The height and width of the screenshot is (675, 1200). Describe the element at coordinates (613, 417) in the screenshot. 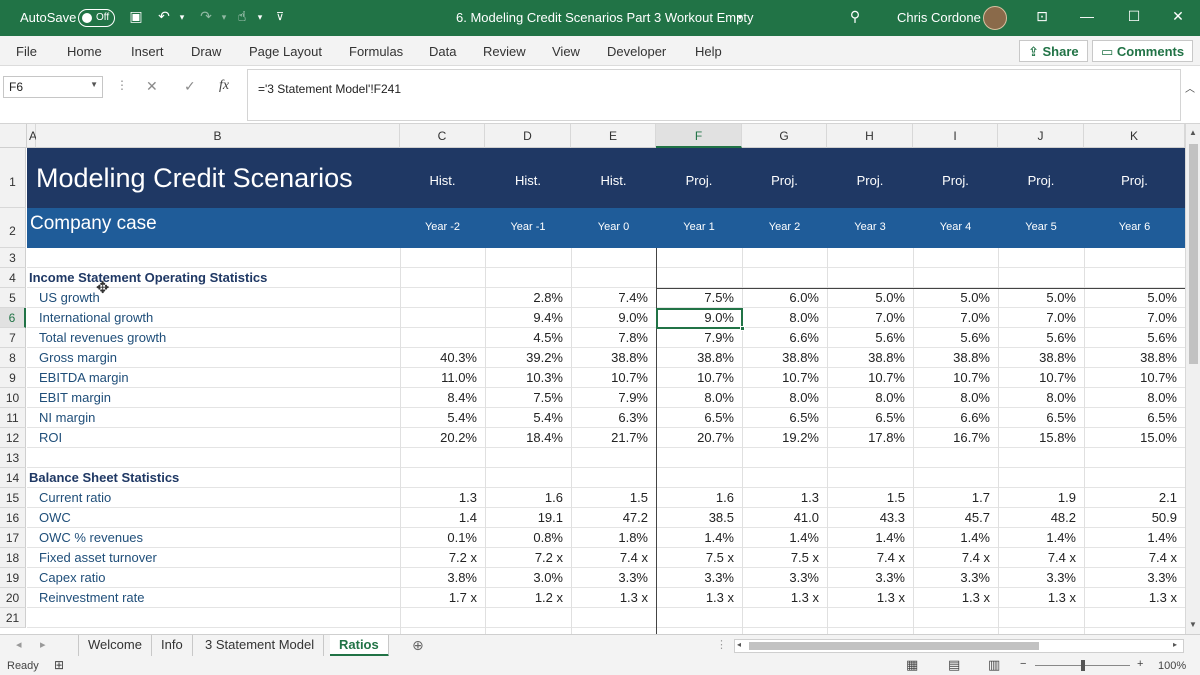

I see `metric-value: 6.3%` at that location.